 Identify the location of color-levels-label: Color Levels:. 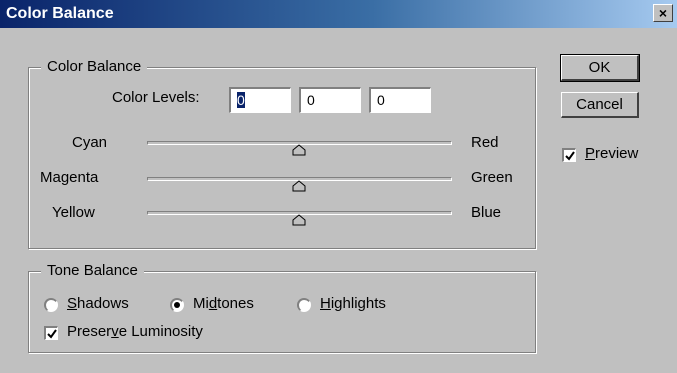
(156, 97).